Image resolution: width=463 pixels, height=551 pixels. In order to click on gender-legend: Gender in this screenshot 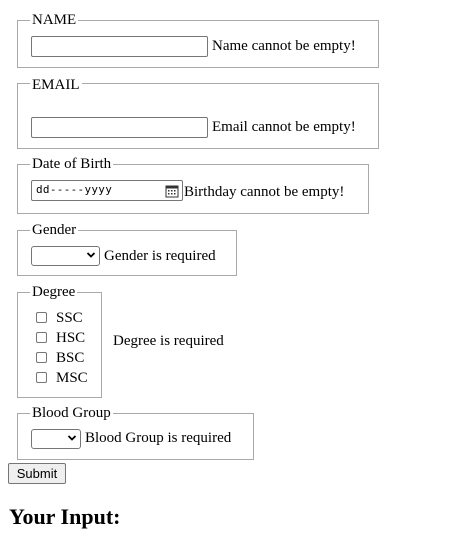, I will do `click(54, 230)`.